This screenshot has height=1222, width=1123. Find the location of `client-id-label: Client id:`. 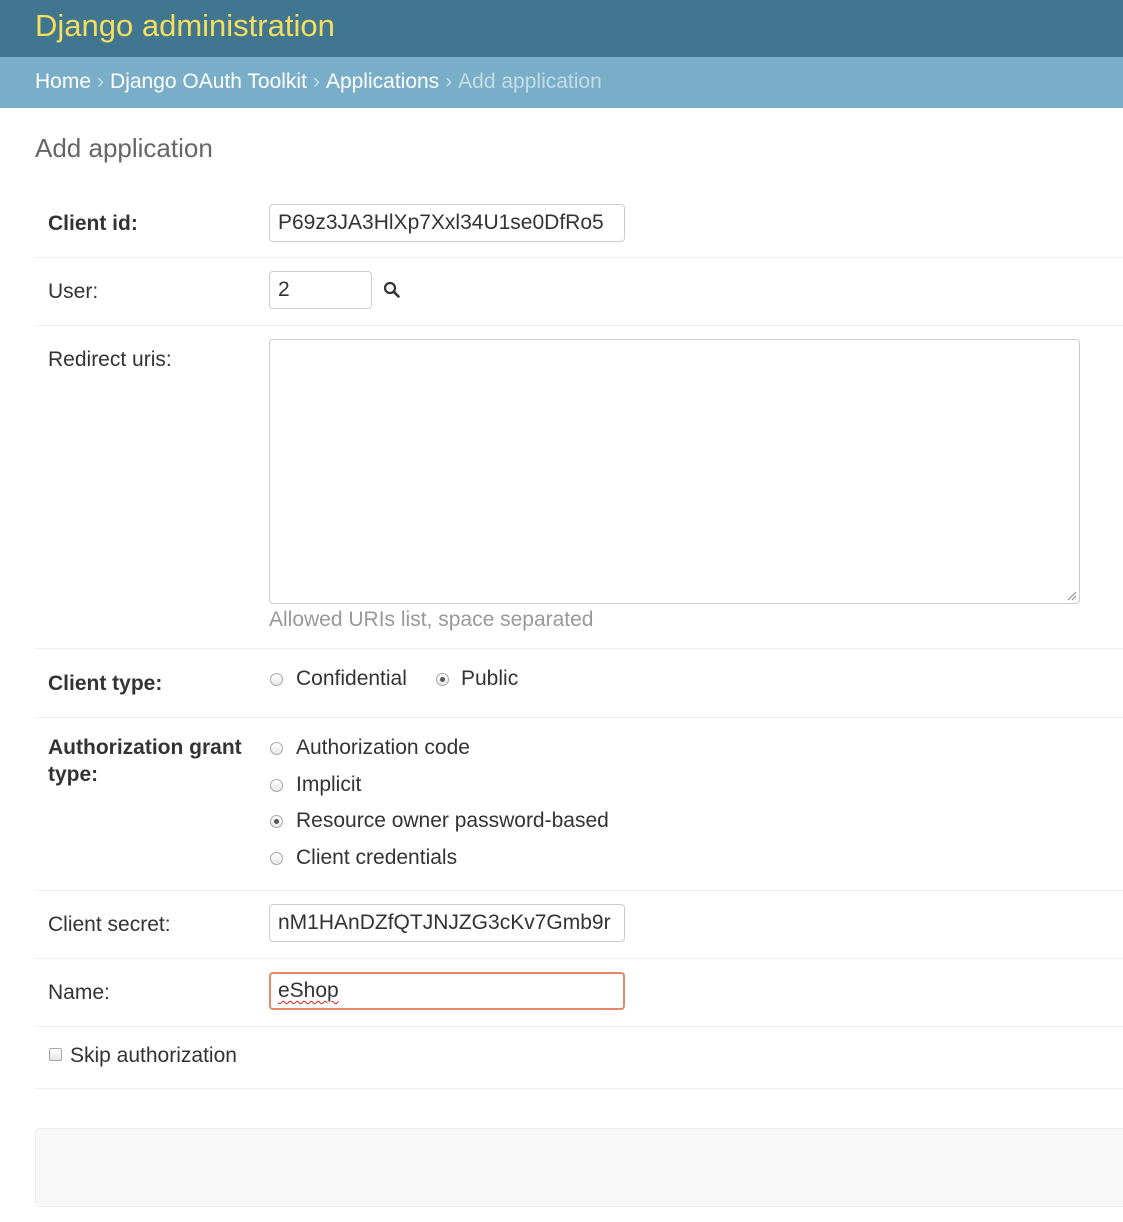

client-id-label: Client id: is located at coordinates (93, 223).